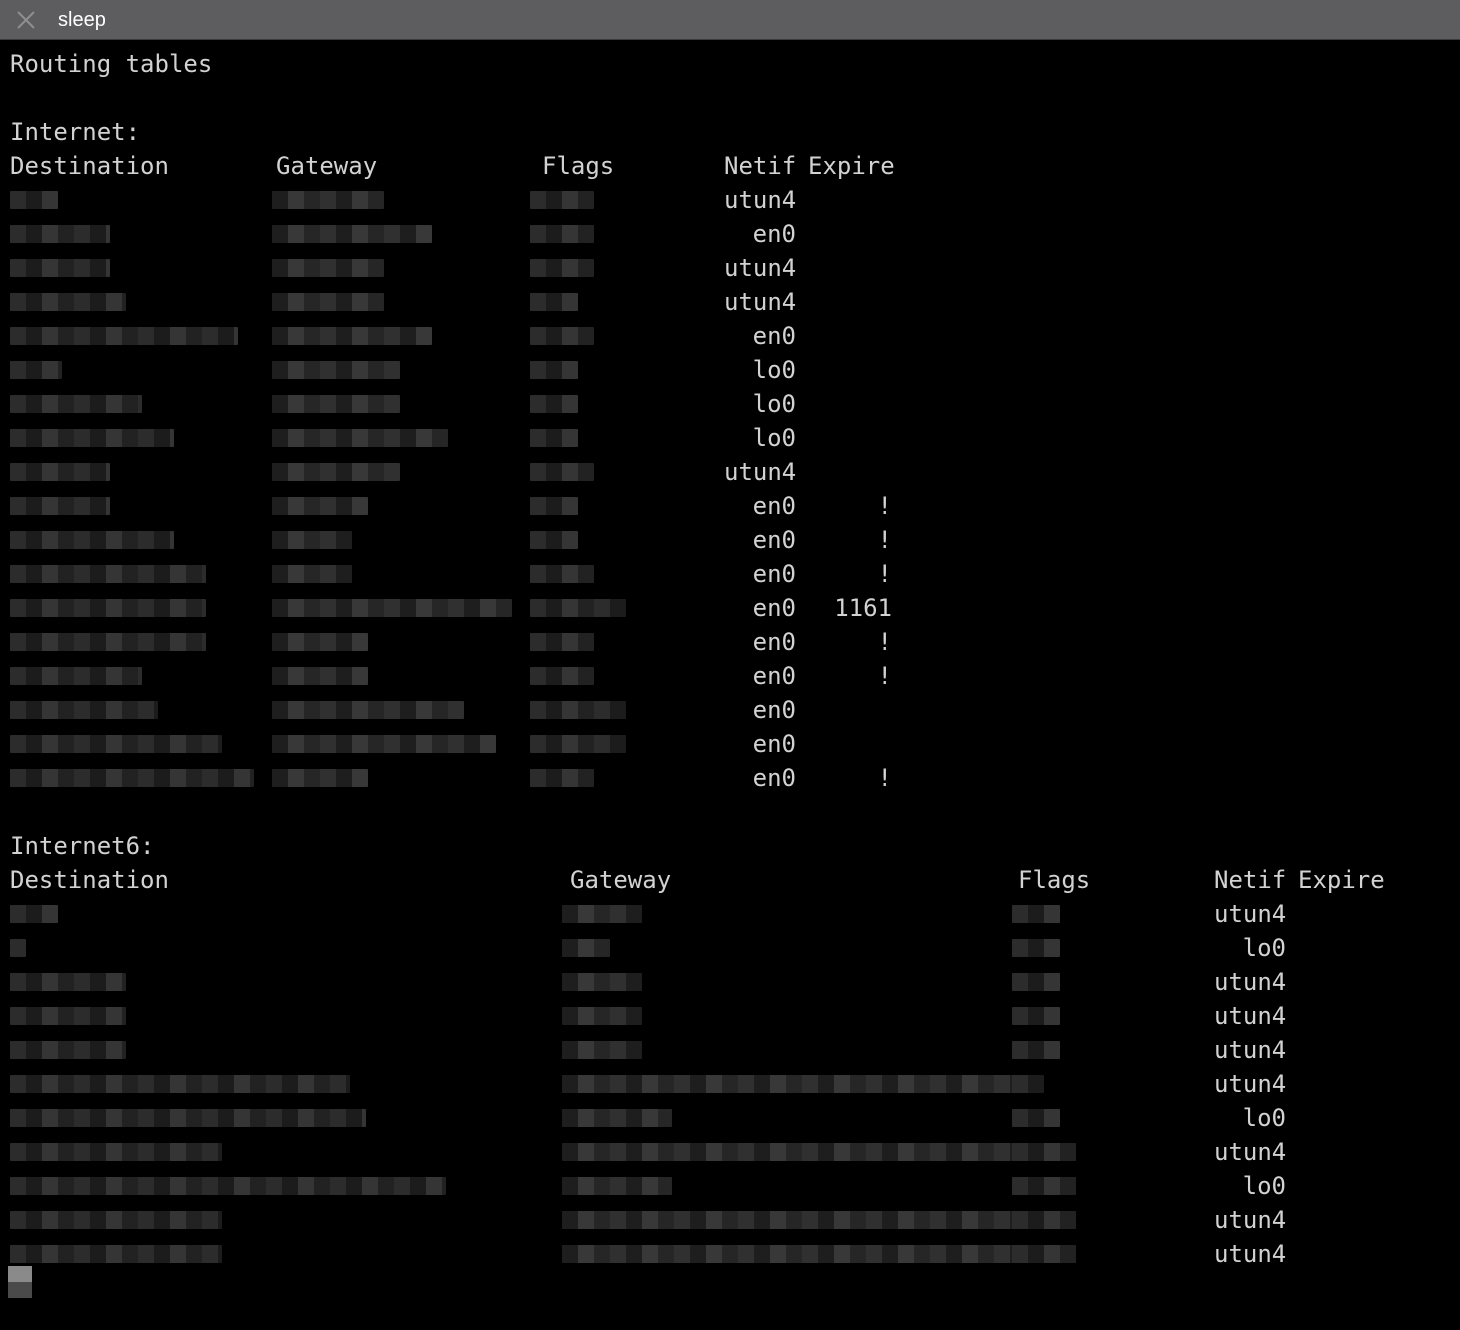 The height and width of the screenshot is (1330, 1460). Describe the element at coordinates (863, 608) in the screenshot. I see `inet-row-expire: 1161` at that location.